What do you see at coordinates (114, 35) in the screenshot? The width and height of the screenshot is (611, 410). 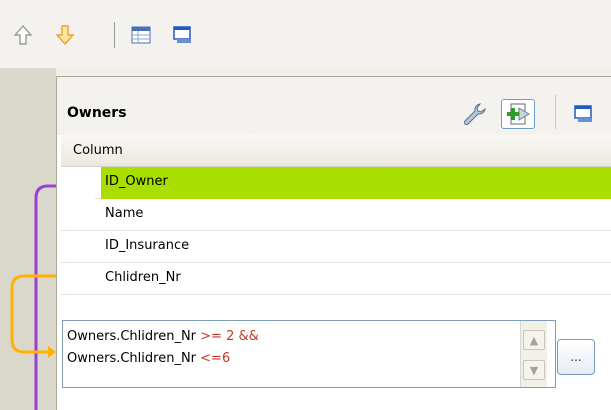 I see `toolbar-separator` at bounding box center [114, 35].